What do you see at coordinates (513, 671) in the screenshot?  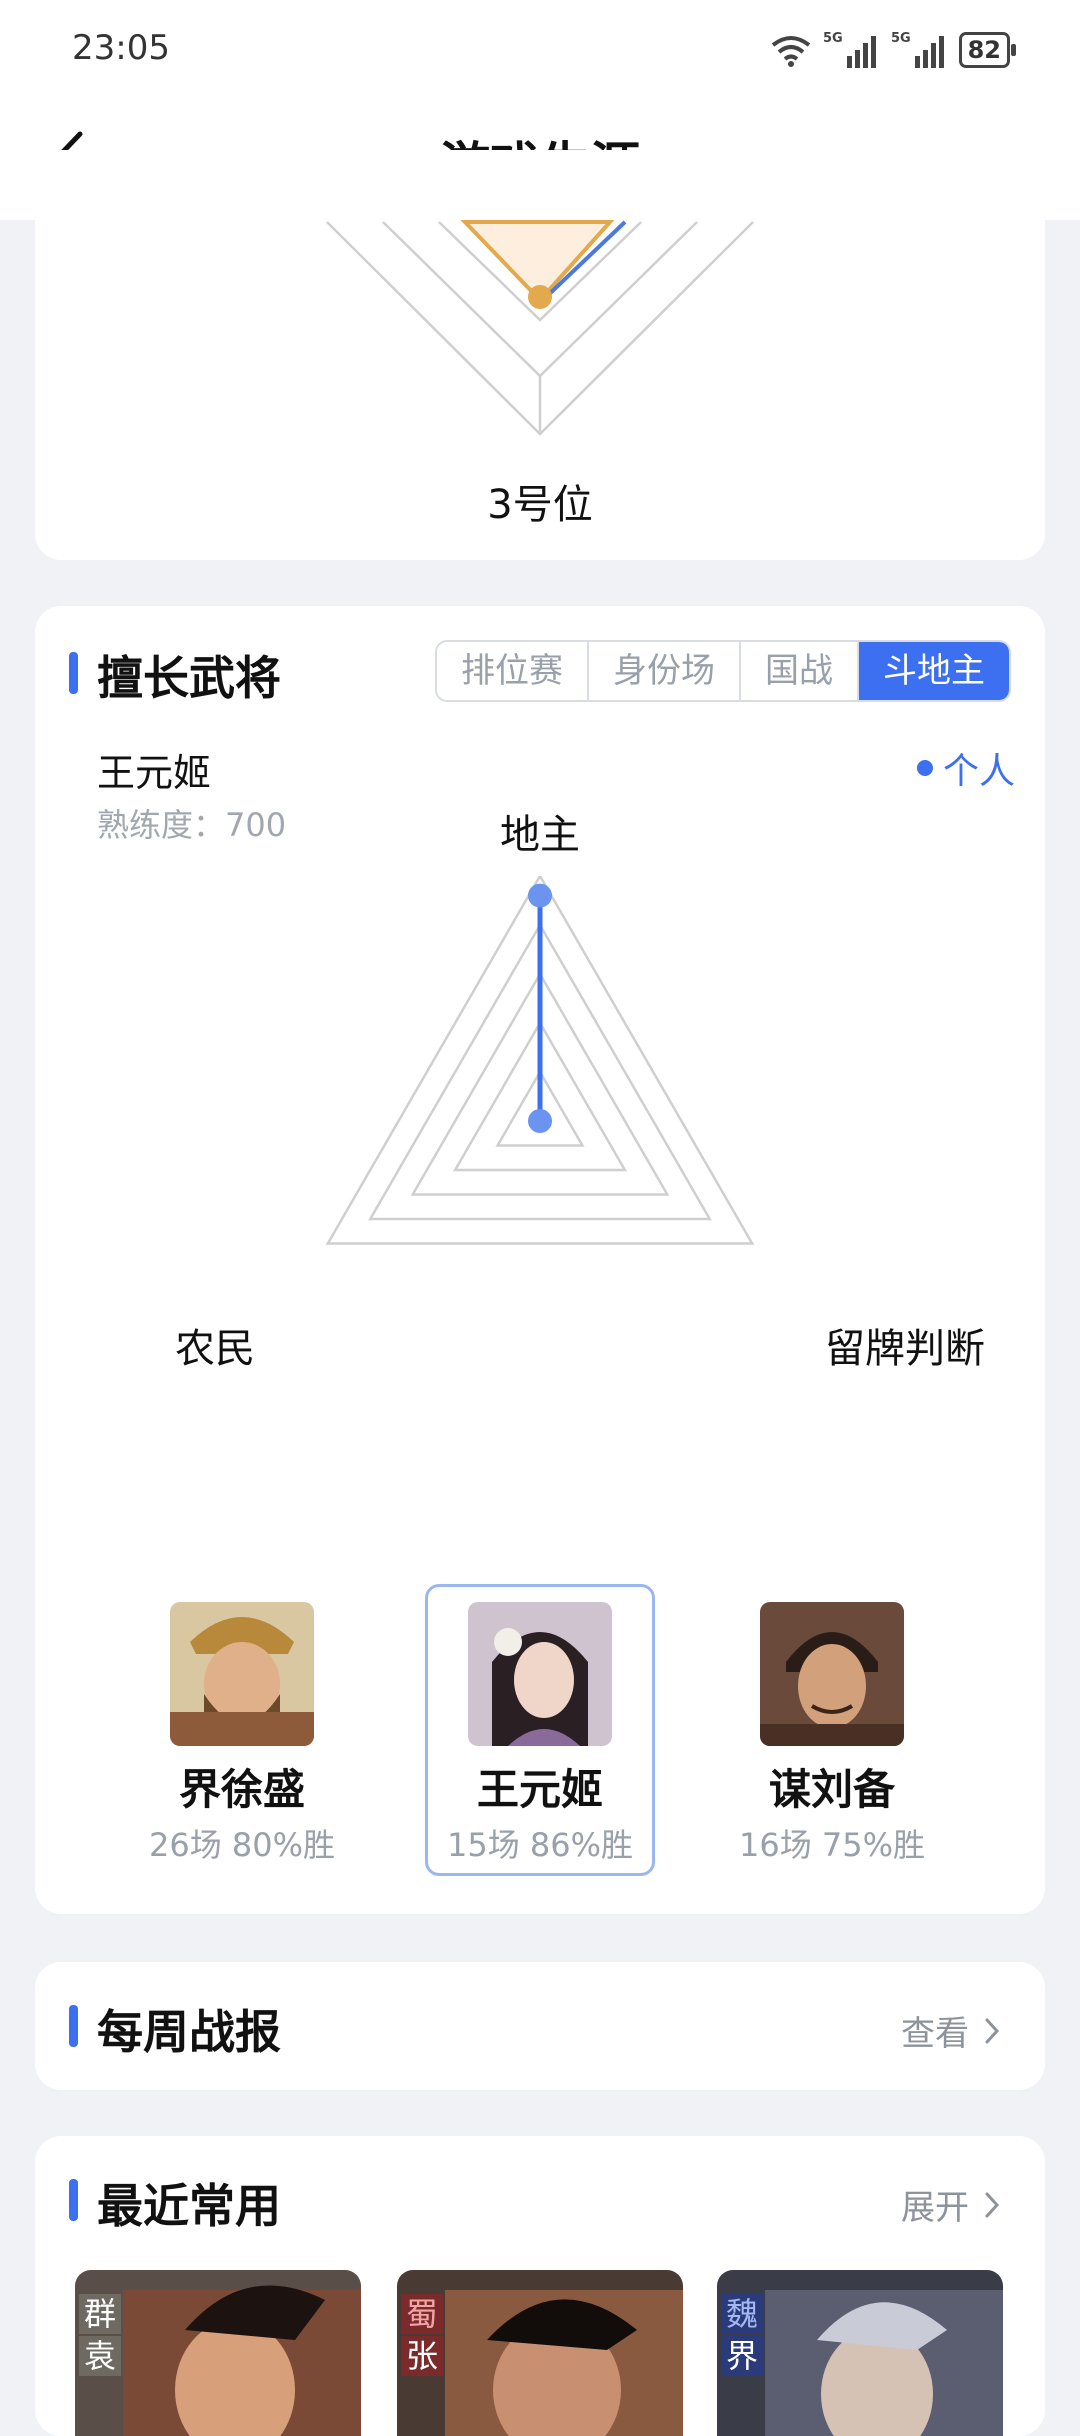 I see `tab-ranked: 排位赛` at bounding box center [513, 671].